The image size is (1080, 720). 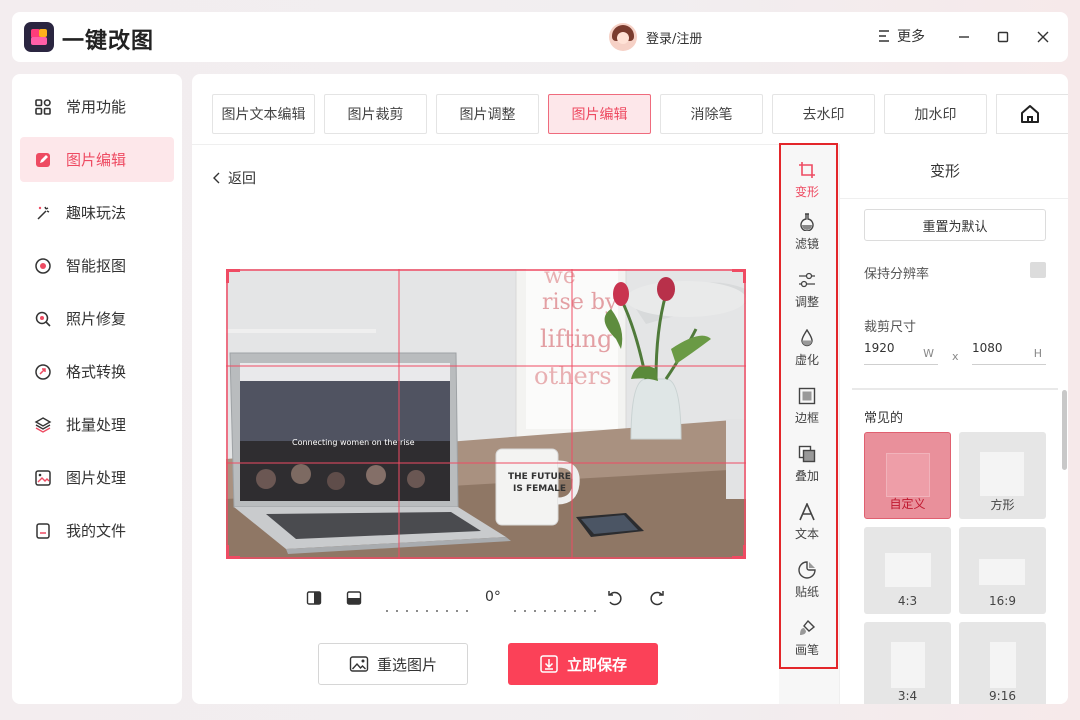 I want to click on maximize-button, so click(x=1003, y=37).